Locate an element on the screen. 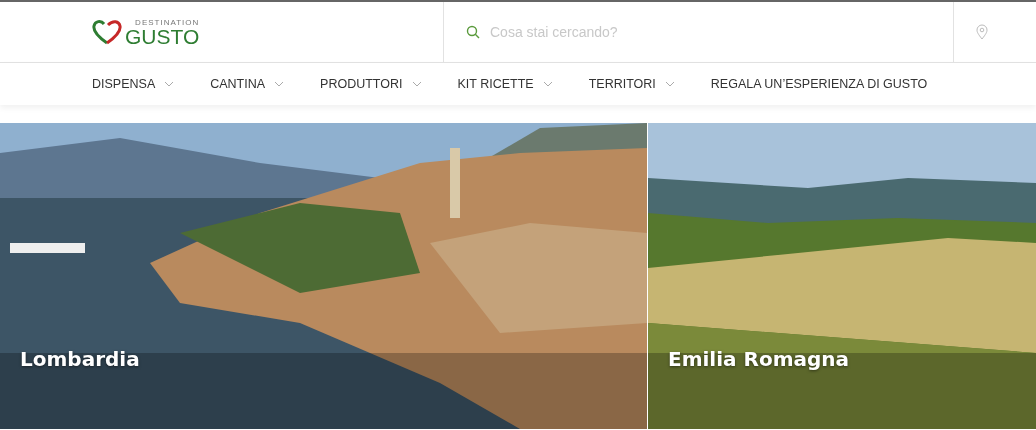 This screenshot has width=1036, height=430. nav-link: PRODUTTORI is located at coordinates (371, 84).